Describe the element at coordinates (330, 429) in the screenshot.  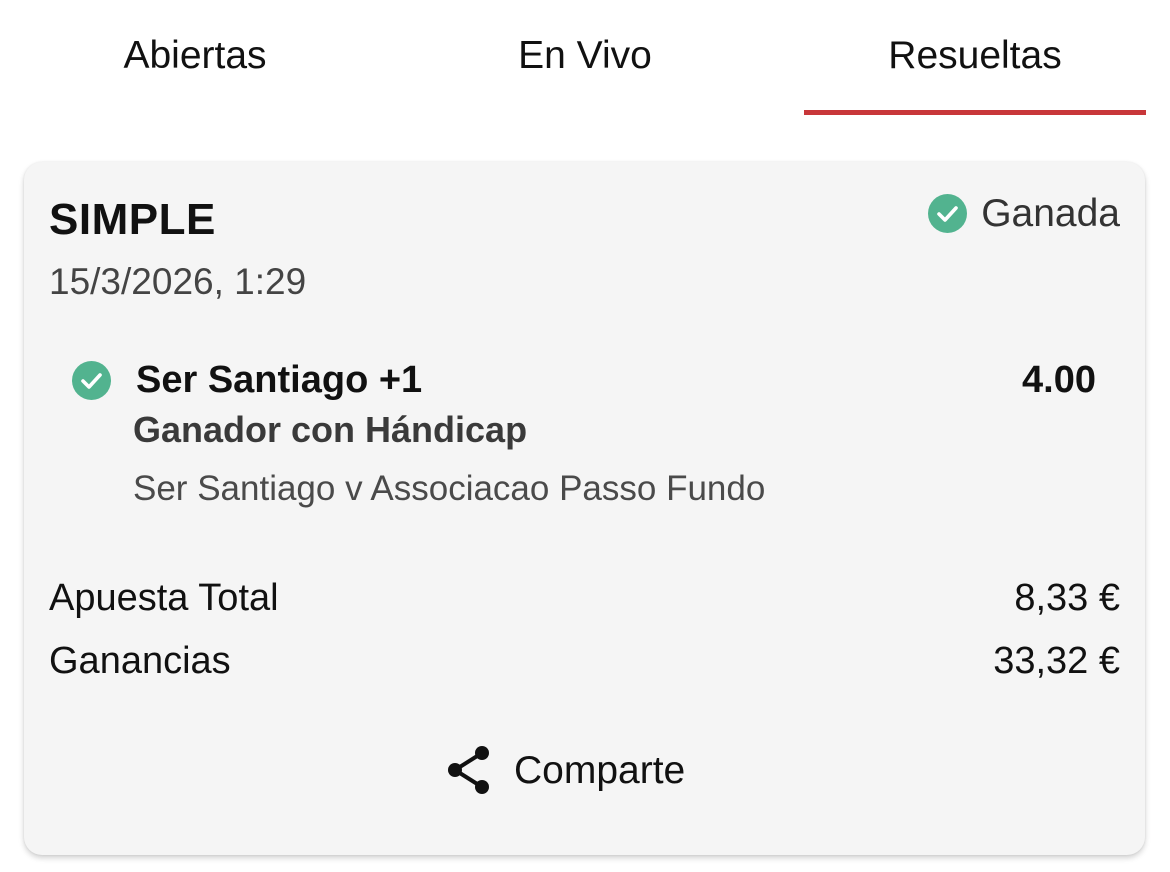
I see `market-name: Ganador con Hándicap` at that location.